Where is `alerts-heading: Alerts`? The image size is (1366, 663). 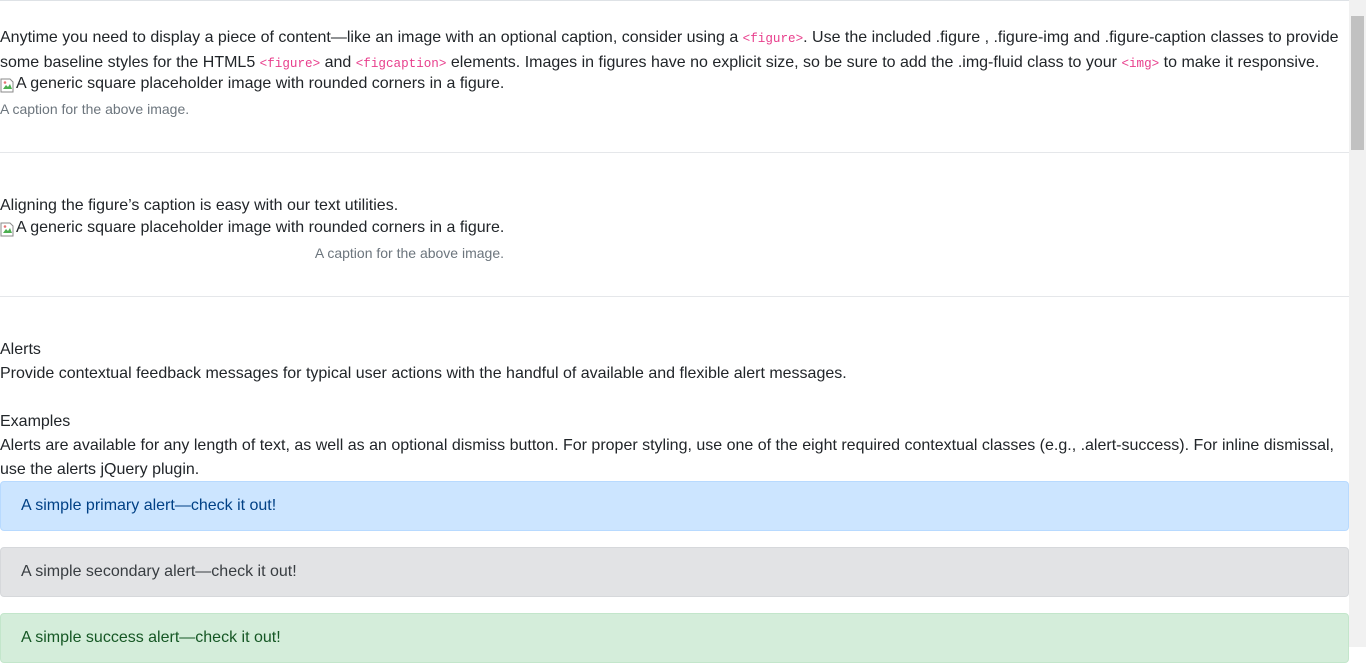
alerts-heading: Alerts is located at coordinates (20, 349).